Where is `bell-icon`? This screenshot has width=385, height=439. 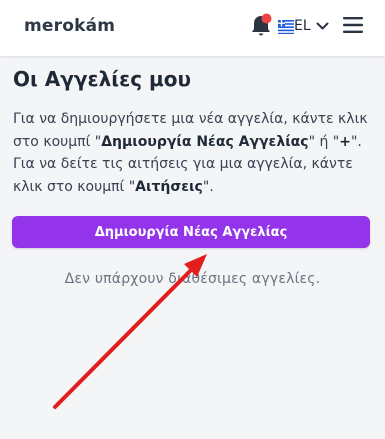 bell-icon is located at coordinates (261, 26).